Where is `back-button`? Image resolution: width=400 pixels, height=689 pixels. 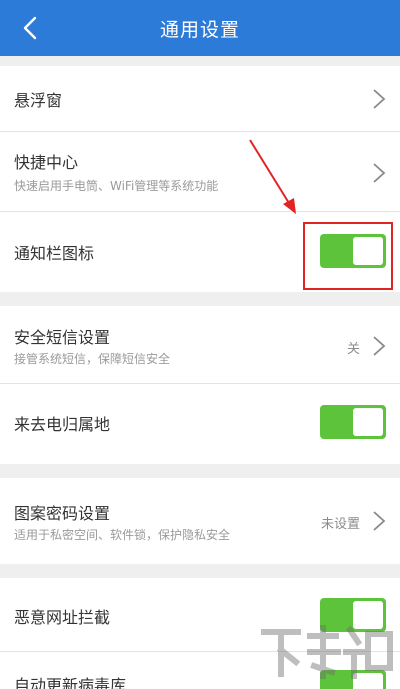
back-button is located at coordinates (30, 28).